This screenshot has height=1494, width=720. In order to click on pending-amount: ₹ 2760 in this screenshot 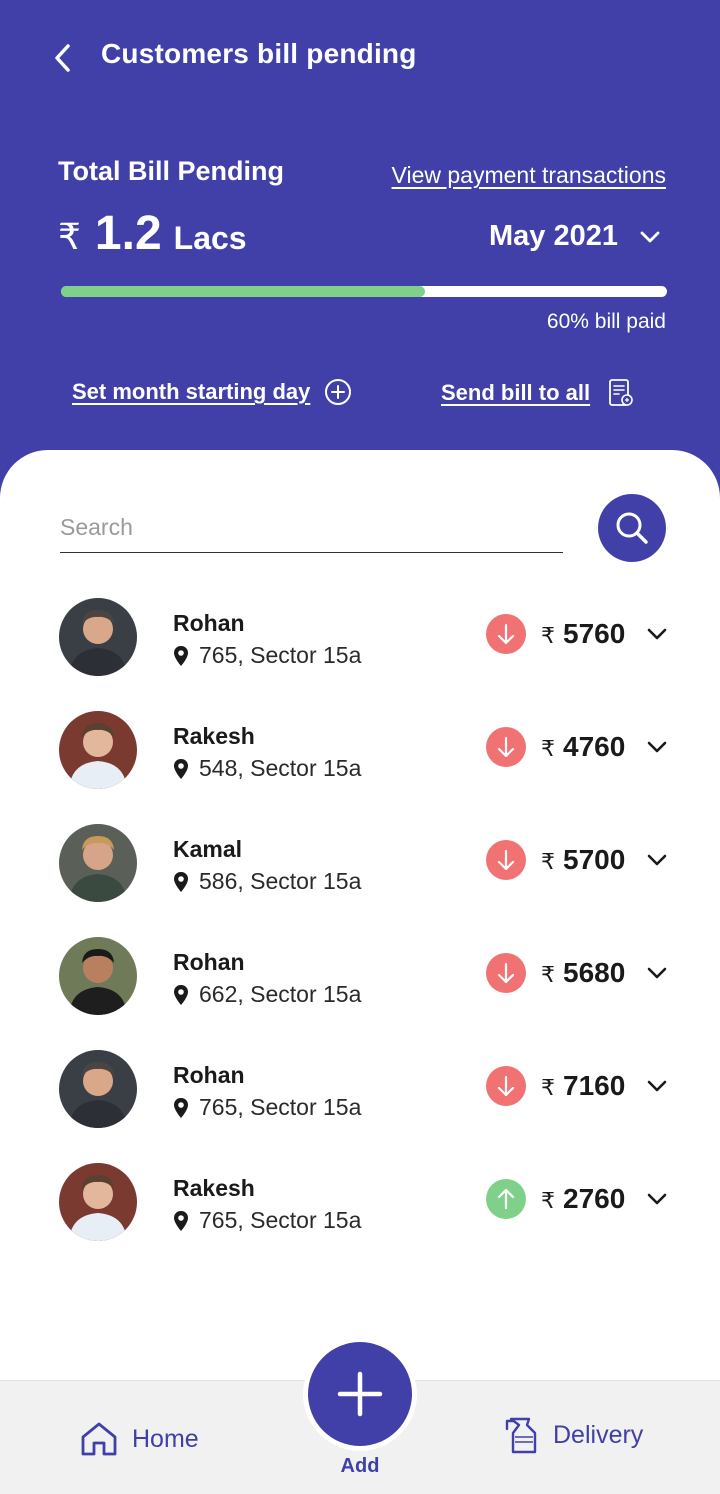, I will do `click(583, 1199)`.